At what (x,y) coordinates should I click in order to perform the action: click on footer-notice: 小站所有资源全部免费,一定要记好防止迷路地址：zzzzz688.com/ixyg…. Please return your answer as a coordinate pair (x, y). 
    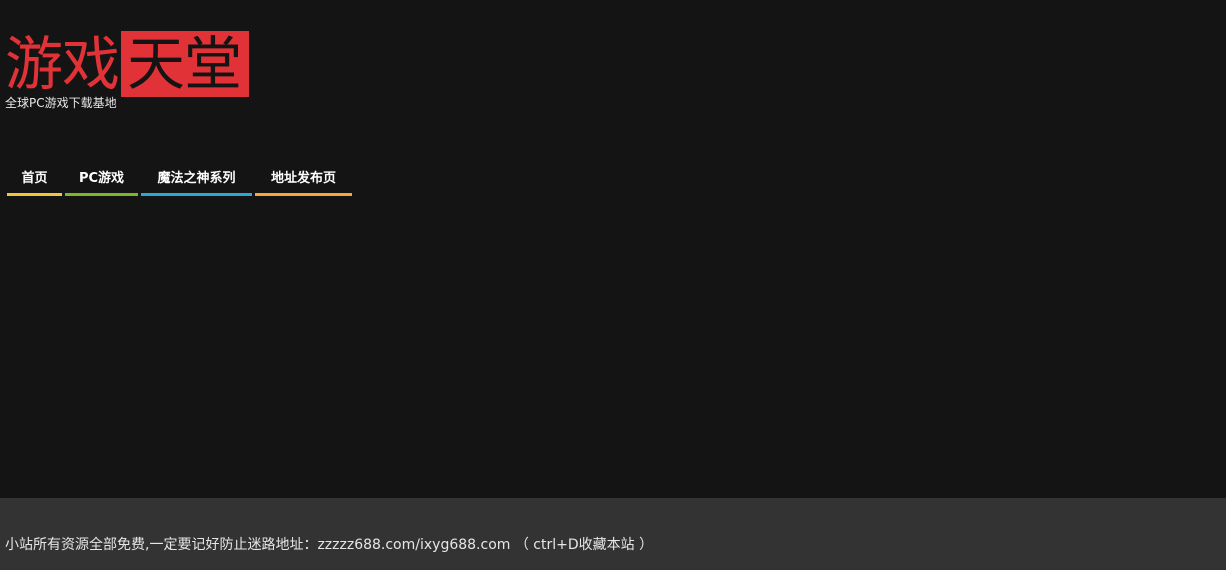
    Looking at the image, I should click on (329, 545).